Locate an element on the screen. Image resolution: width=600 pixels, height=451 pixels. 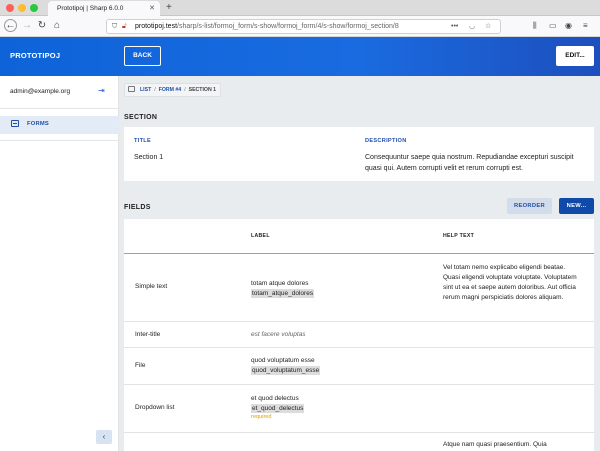
entity-icon is located at coordinates (131, 89).